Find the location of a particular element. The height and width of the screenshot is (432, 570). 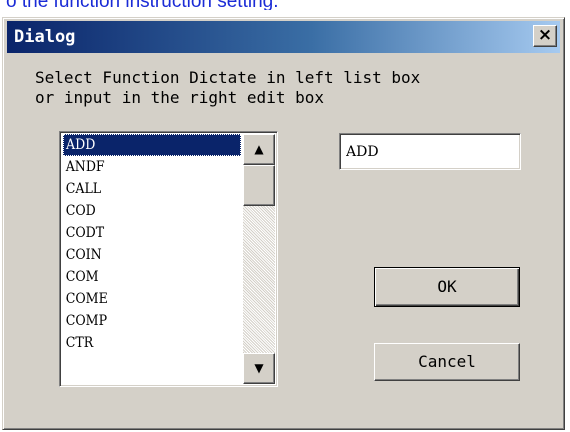

list-item: CALL is located at coordinates (143, 189).